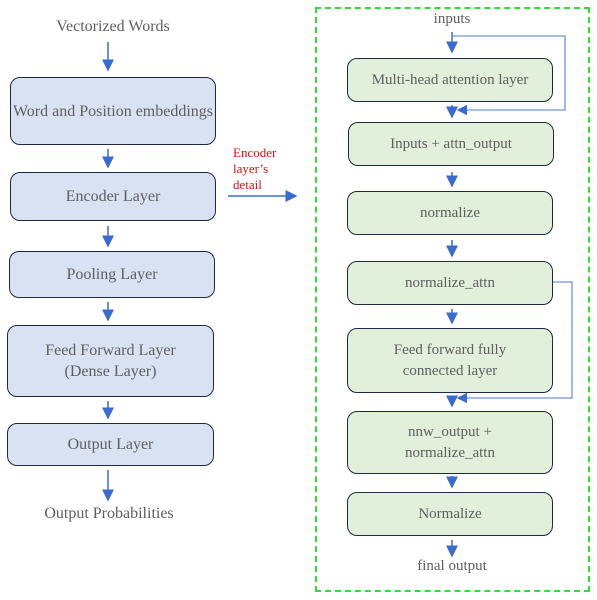 This screenshot has height=600, width=597. Describe the element at coordinates (110, 444) in the screenshot. I see `output-layer-box: Output Layer` at that location.